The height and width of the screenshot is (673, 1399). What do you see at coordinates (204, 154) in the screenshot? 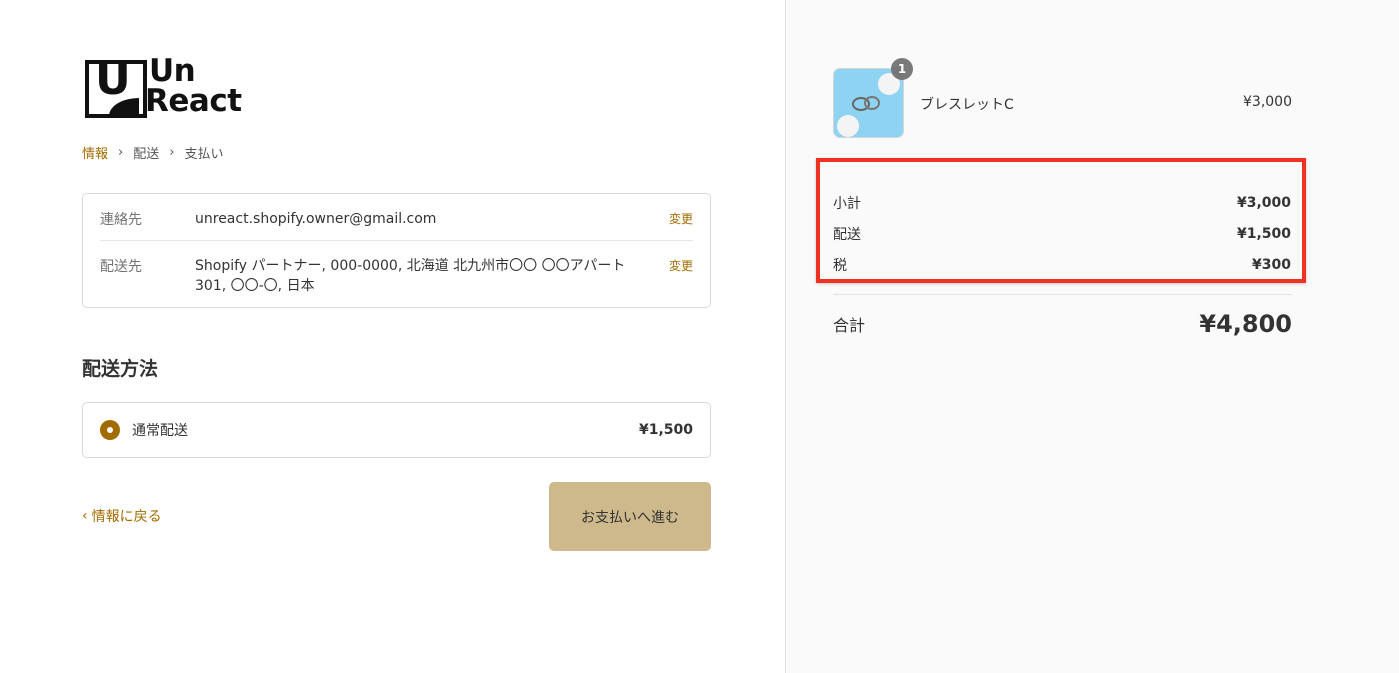
I see `breadcrumb-payment: 支払い` at bounding box center [204, 154].